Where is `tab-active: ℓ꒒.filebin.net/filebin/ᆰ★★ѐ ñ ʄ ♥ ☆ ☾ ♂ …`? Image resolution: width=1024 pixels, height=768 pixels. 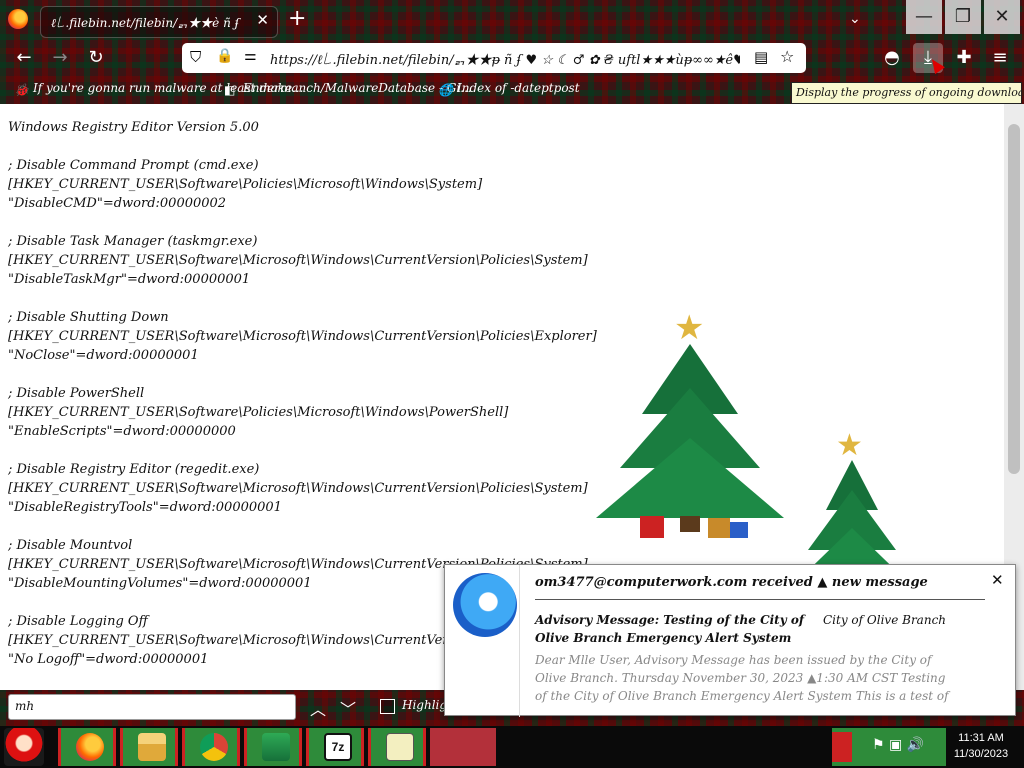 tab-active: ℓ꒒.filebin.net/filebin/ᆰ★★ѐ ñ ʄ ♥ ☆ ☾ ♂ … is located at coordinates (159, 22).